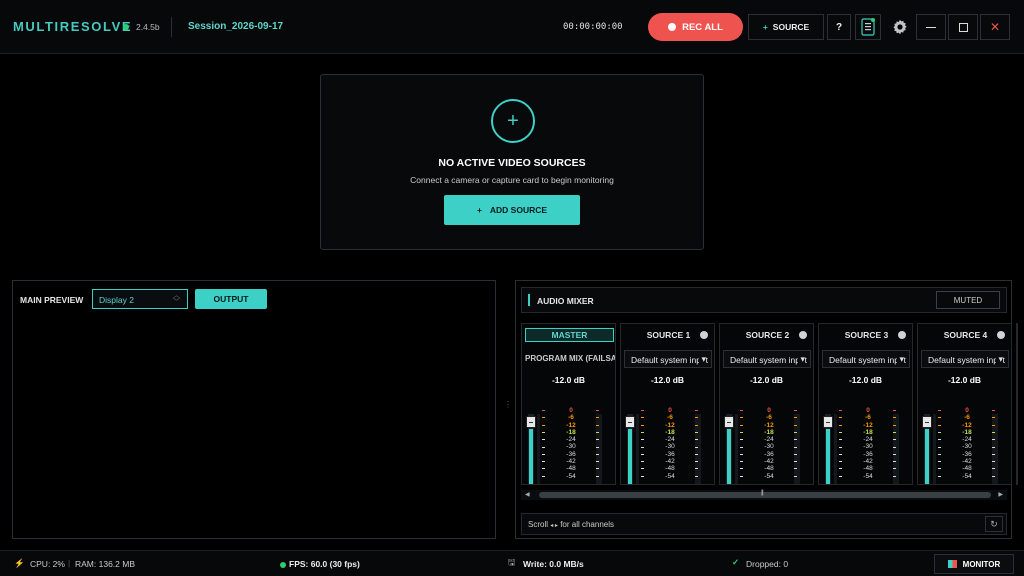 The height and width of the screenshot is (576, 1024). Describe the element at coordinates (1000, 494) in the screenshot. I see `scroll-right-icon: ▶` at that location.